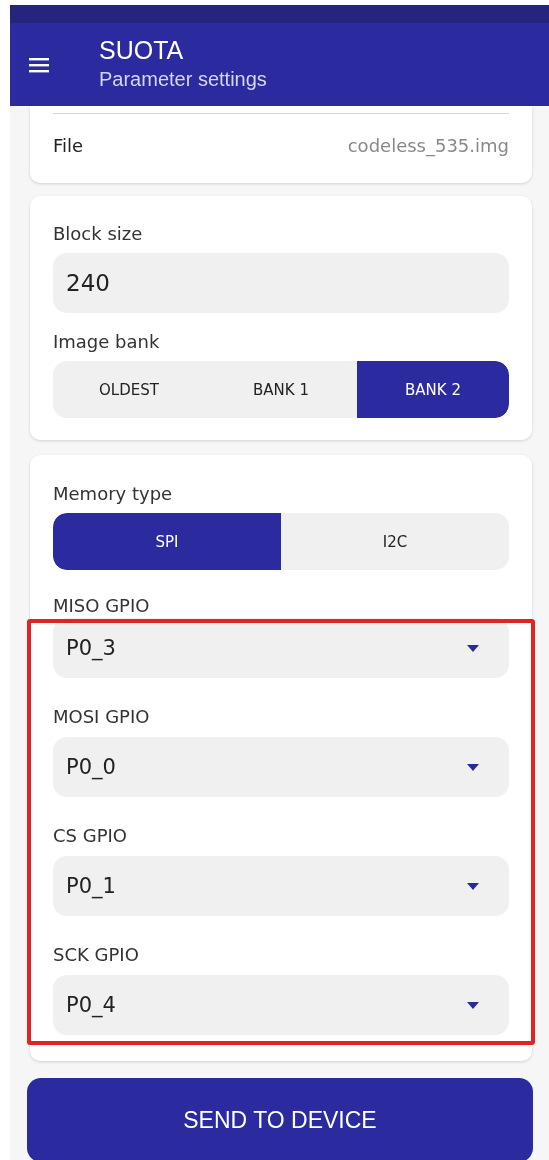  What do you see at coordinates (167, 541) in the screenshot?
I see `segment-option: SPI` at bounding box center [167, 541].